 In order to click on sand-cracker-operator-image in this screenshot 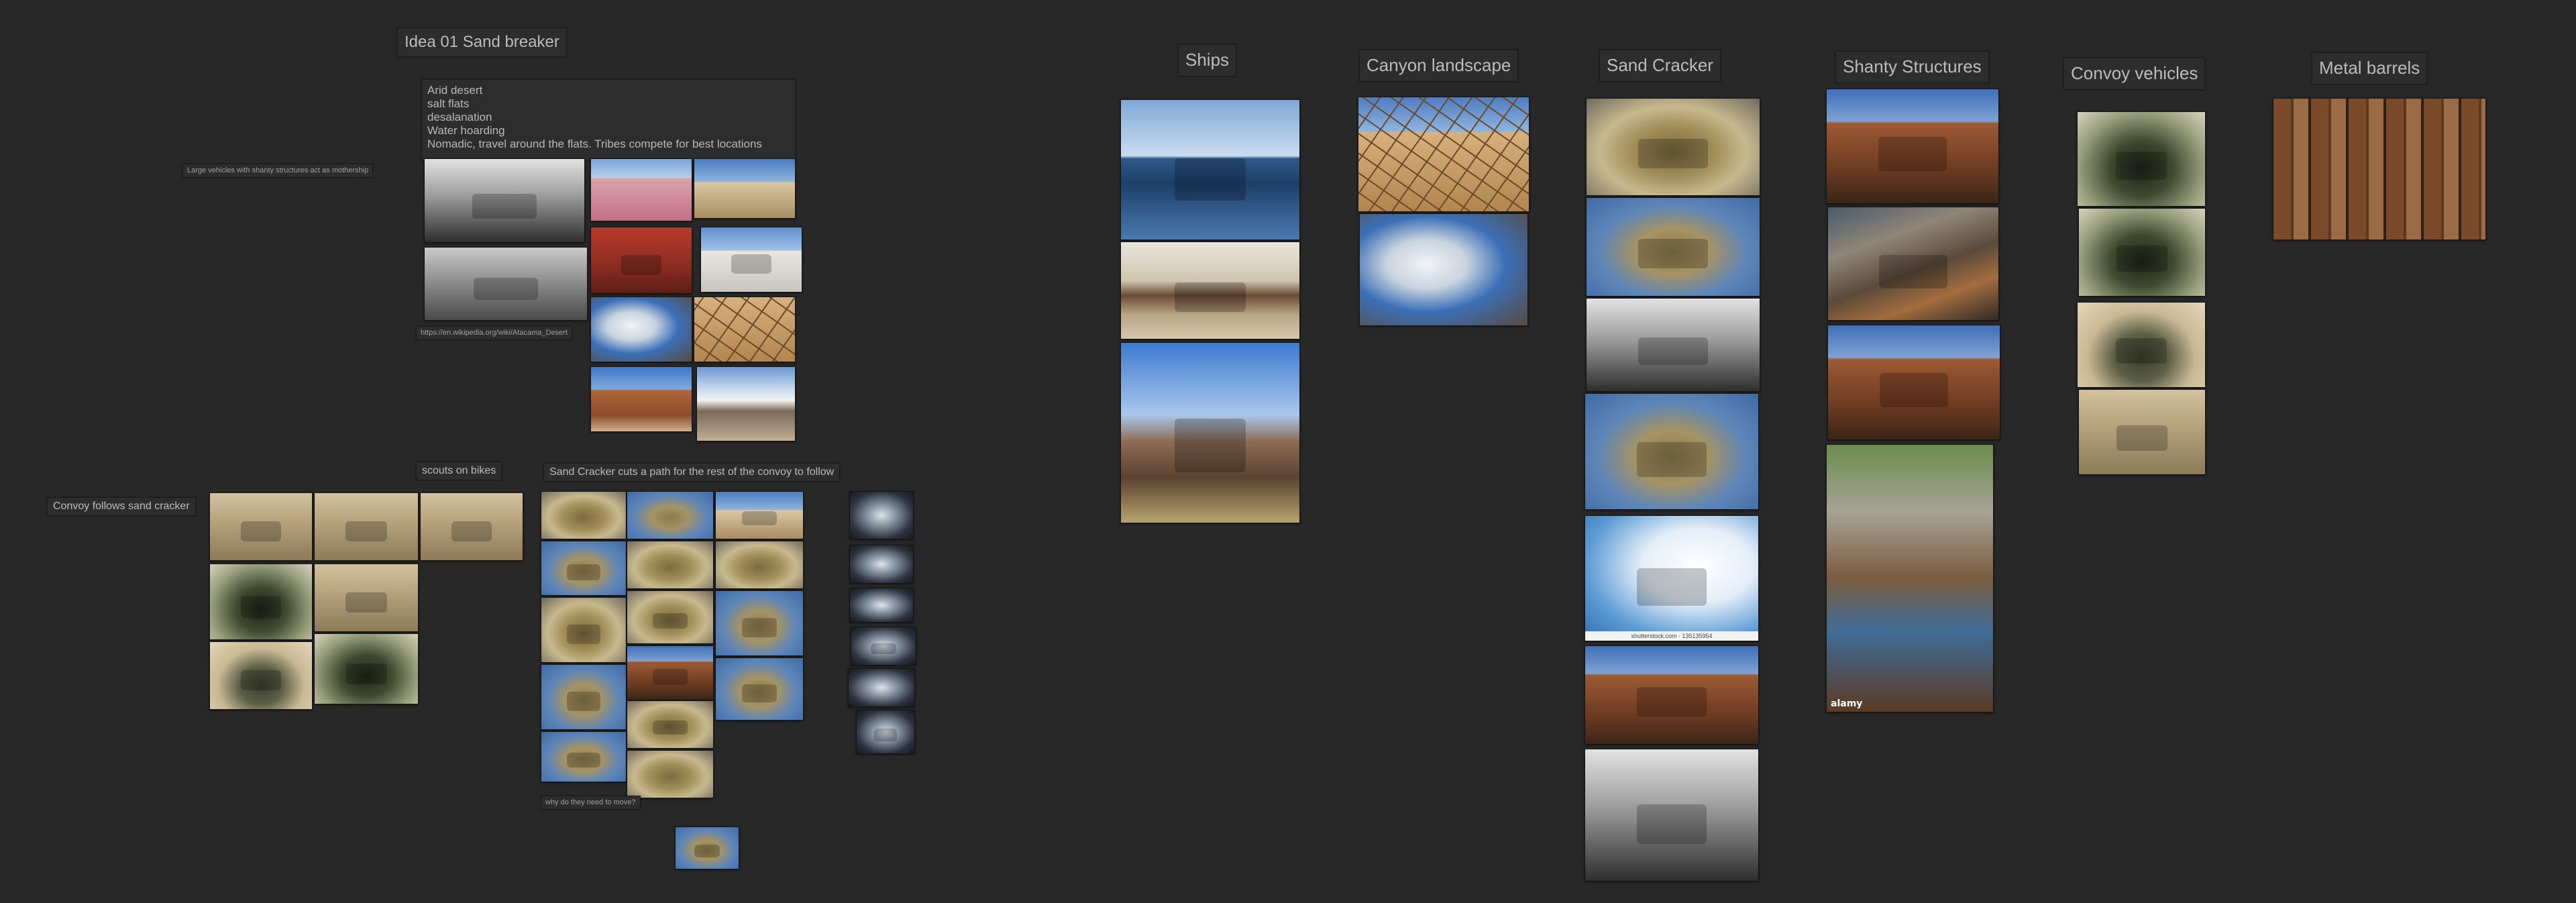, I will do `click(1672, 695)`.